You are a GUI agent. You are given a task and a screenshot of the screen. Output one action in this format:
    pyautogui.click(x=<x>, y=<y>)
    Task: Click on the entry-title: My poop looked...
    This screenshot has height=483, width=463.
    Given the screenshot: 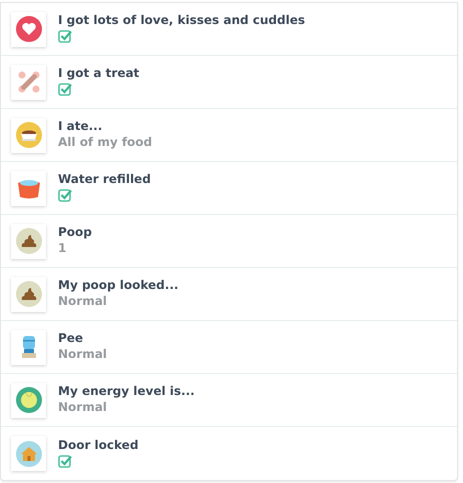 What is the action you would take?
    pyautogui.click(x=118, y=285)
    